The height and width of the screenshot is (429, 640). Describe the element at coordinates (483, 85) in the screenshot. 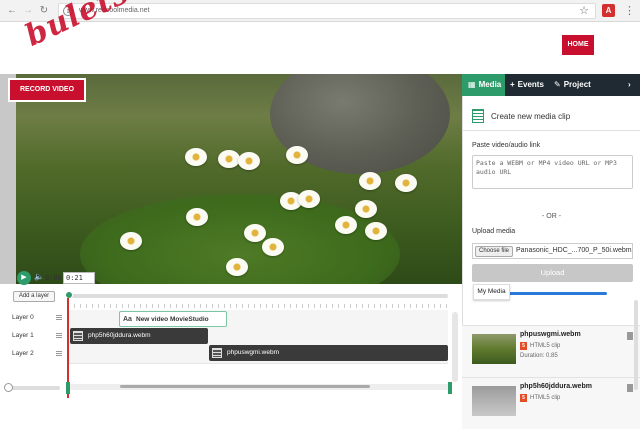

I see `tab-media: ▦ Media` at that location.